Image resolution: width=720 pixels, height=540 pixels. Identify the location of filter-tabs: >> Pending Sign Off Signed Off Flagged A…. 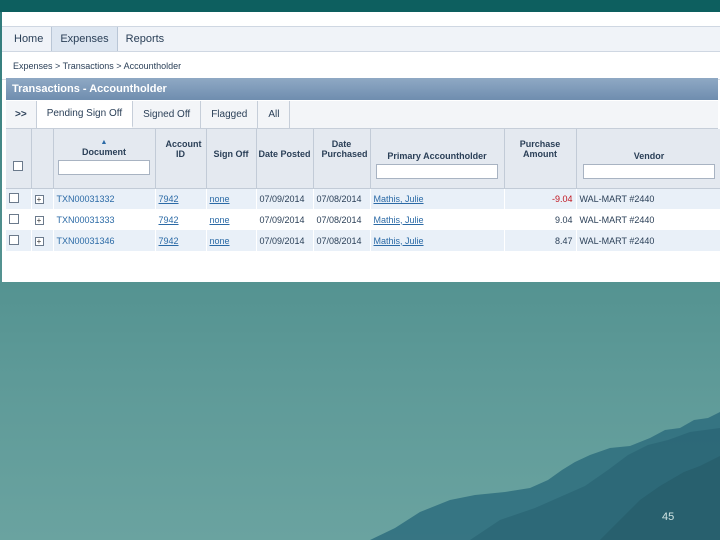
(362, 115).